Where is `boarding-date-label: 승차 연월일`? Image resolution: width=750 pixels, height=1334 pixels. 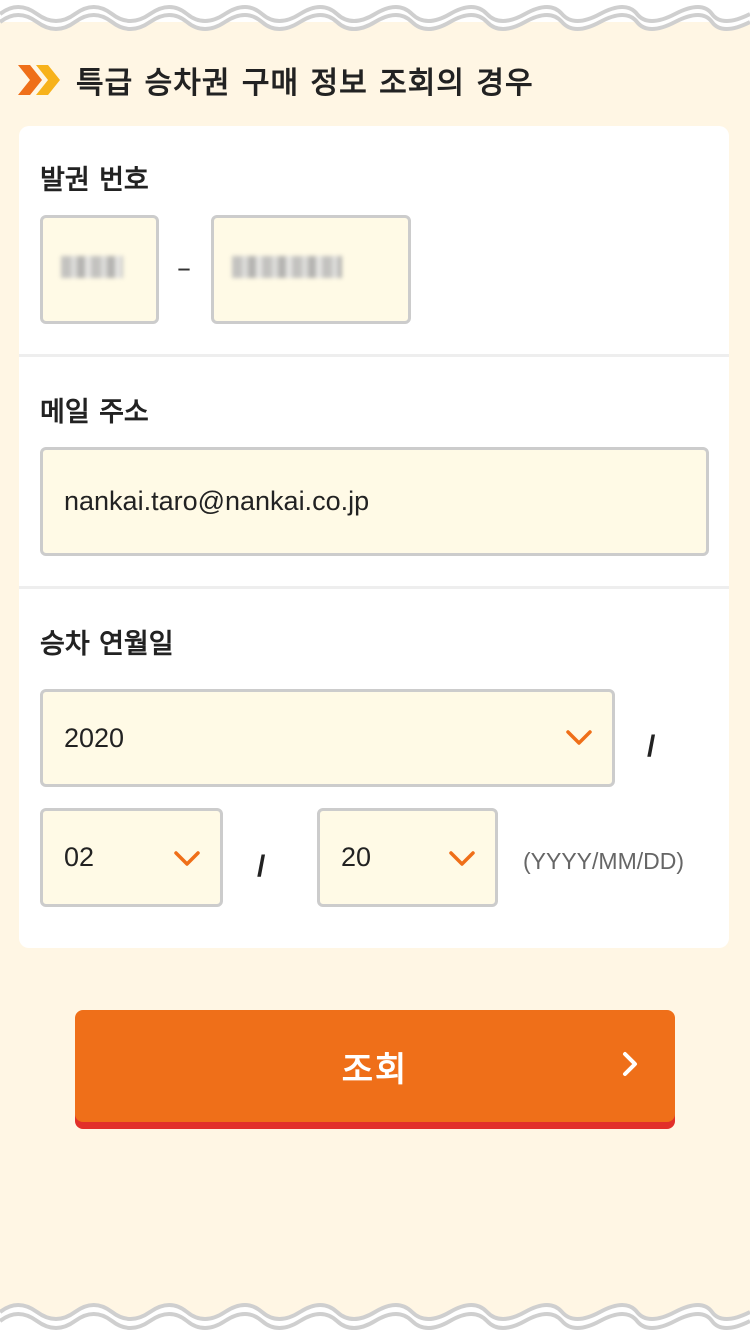 boarding-date-label: 승차 연월일 is located at coordinates (107, 644).